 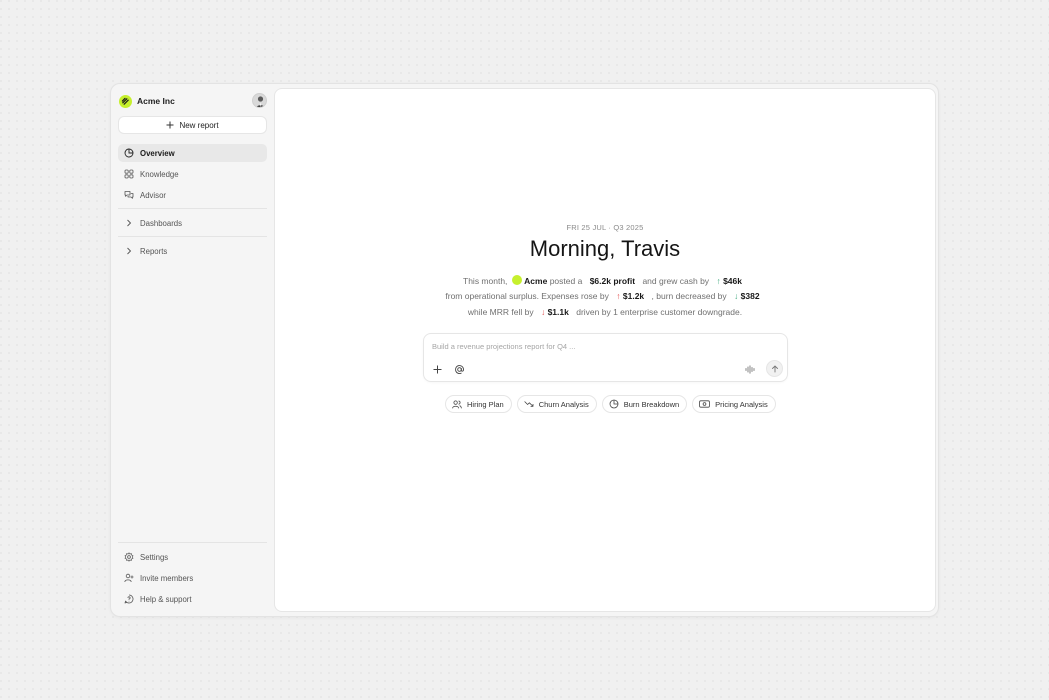 What do you see at coordinates (192, 195) in the screenshot?
I see `sidebar-item-advisor: Advisor` at bounding box center [192, 195].